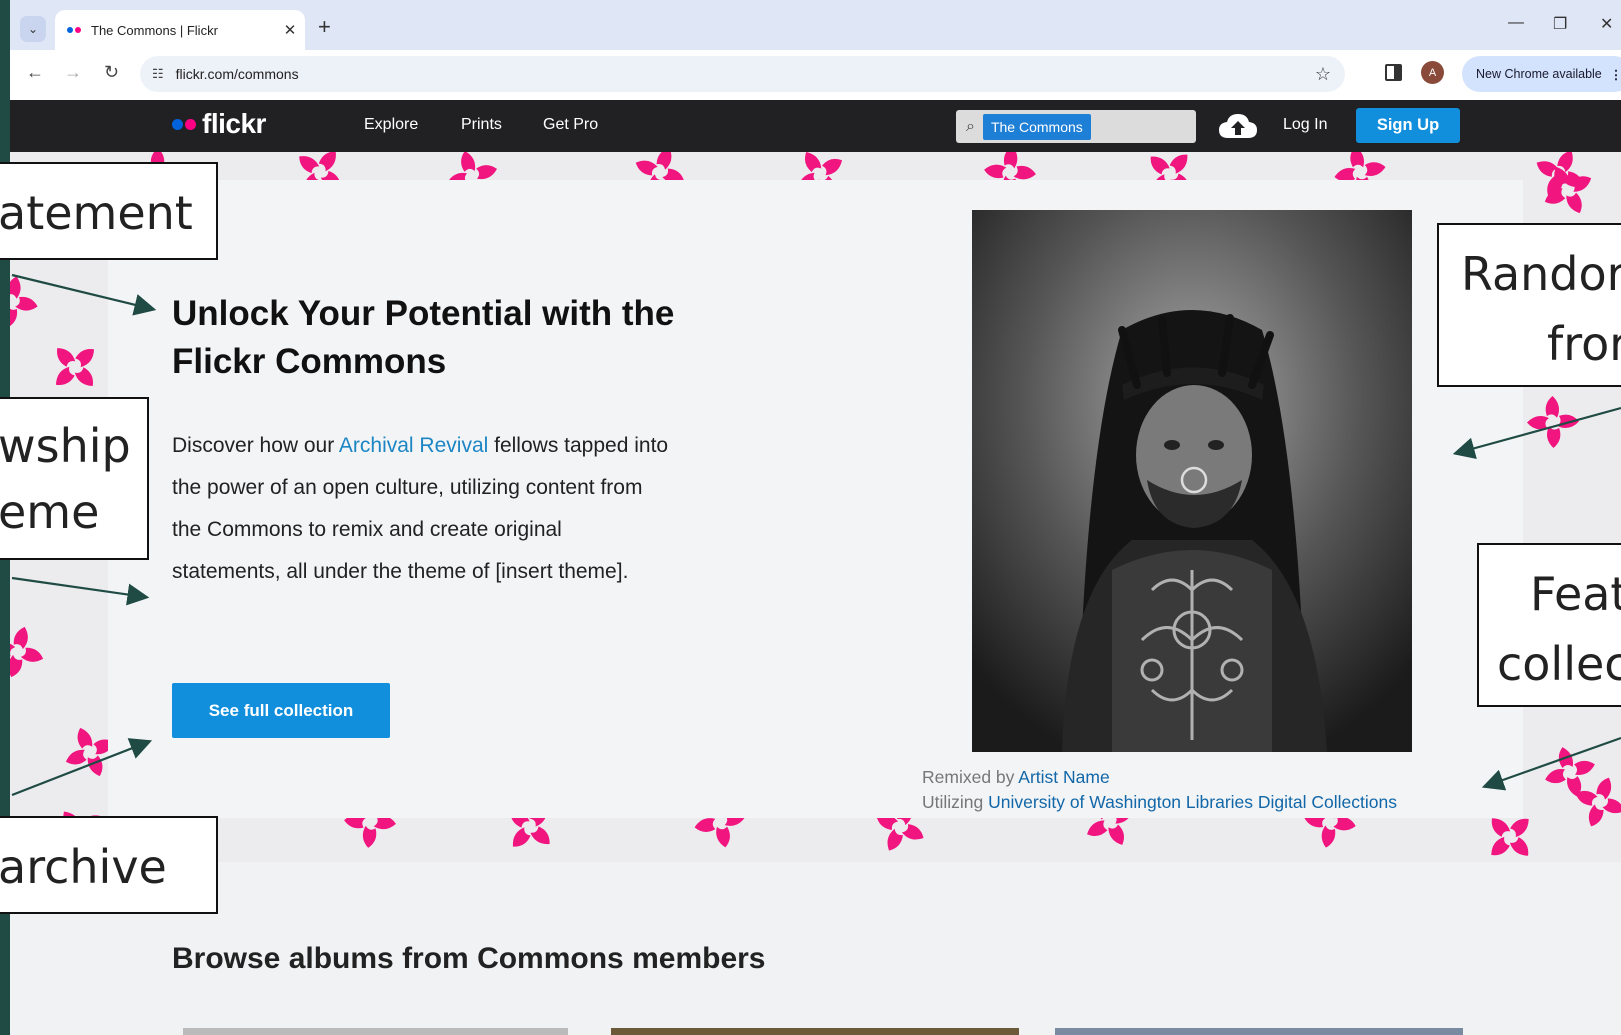 This screenshot has width=1621, height=1035. I want to click on flickr-favicon-icon, so click(74, 30).